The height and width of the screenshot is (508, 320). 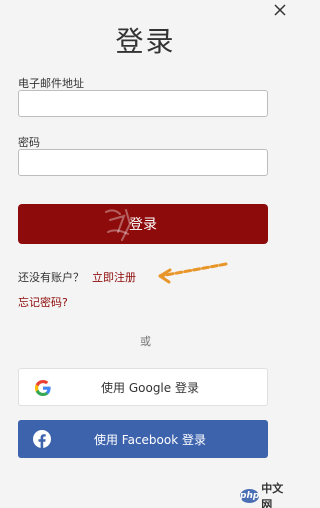 I want to click on google-login-button: 使用 Google 登录, so click(x=143, y=387).